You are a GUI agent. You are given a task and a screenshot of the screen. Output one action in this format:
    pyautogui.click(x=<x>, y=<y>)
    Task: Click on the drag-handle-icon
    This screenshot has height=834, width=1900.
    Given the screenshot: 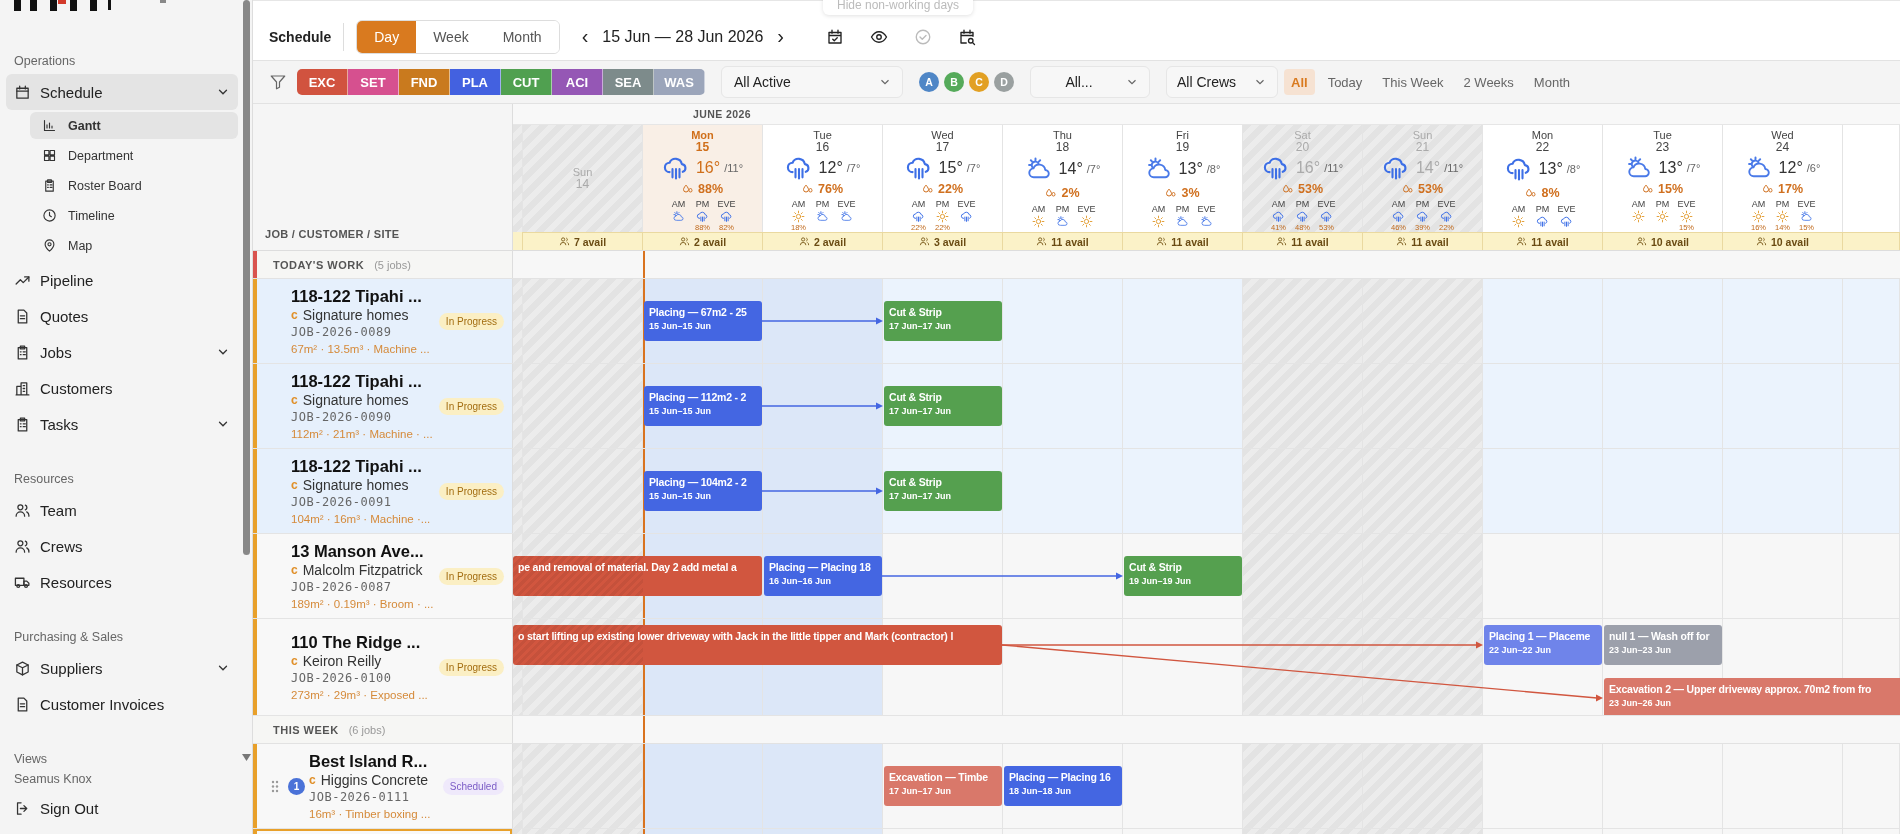 What is the action you would take?
    pyautogui.click(x=275, y=786)
    